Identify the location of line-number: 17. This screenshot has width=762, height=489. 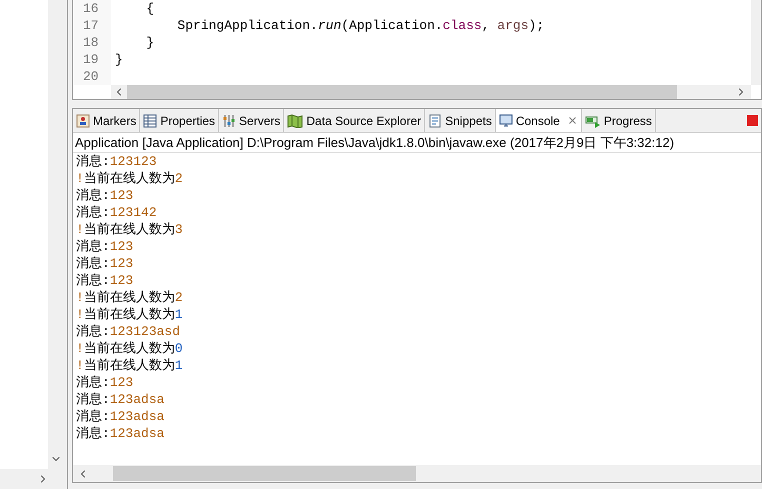
(91, 25).